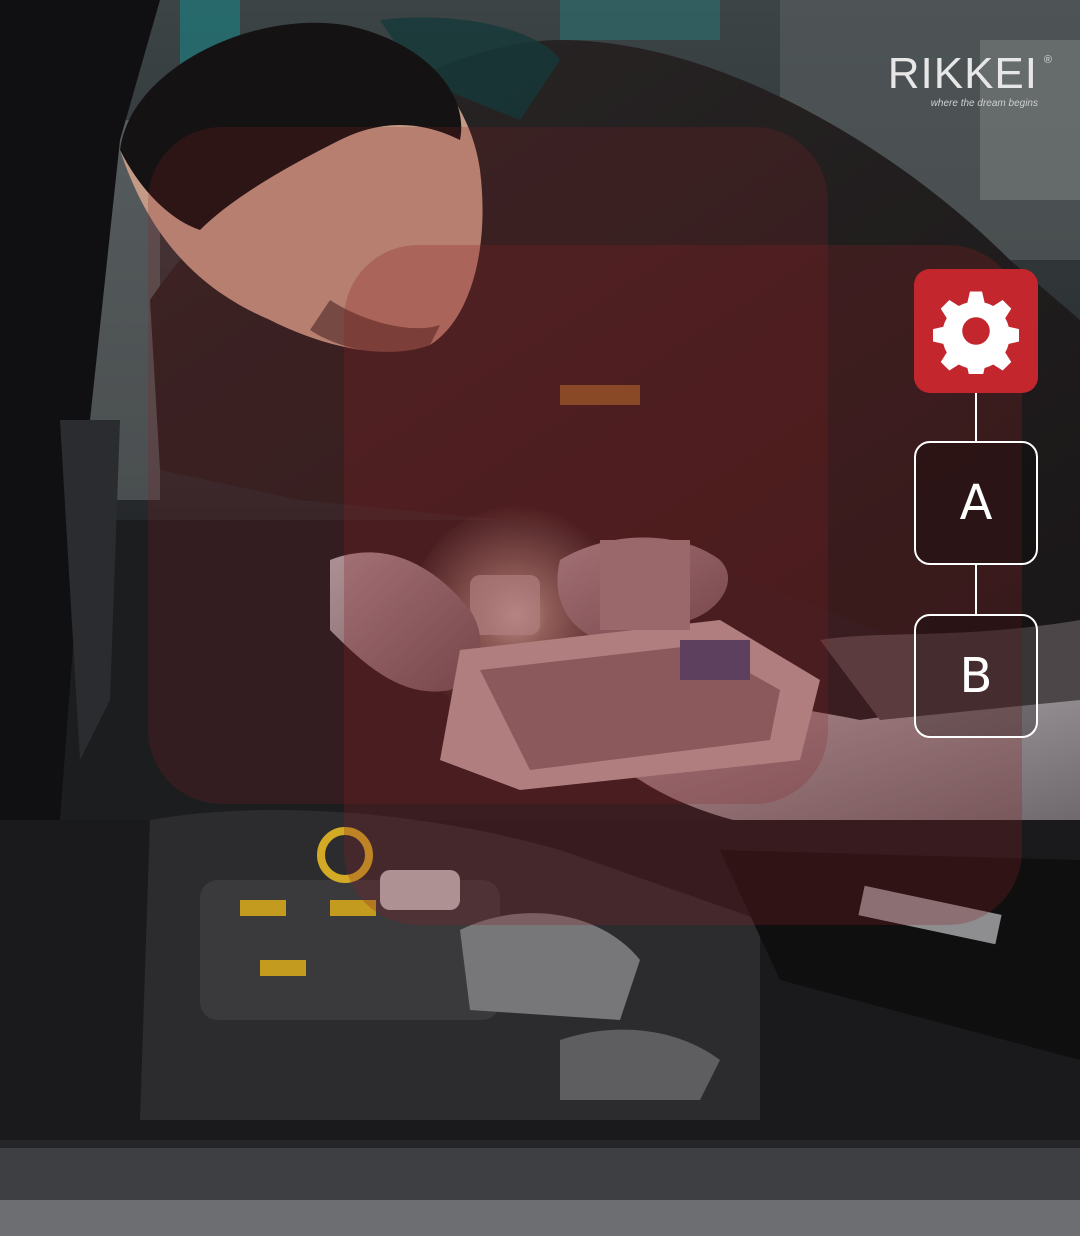 This screenshot has width=1080, height=1236. I want to click on logo-tagline: where the dream begins, so click(984, 103).